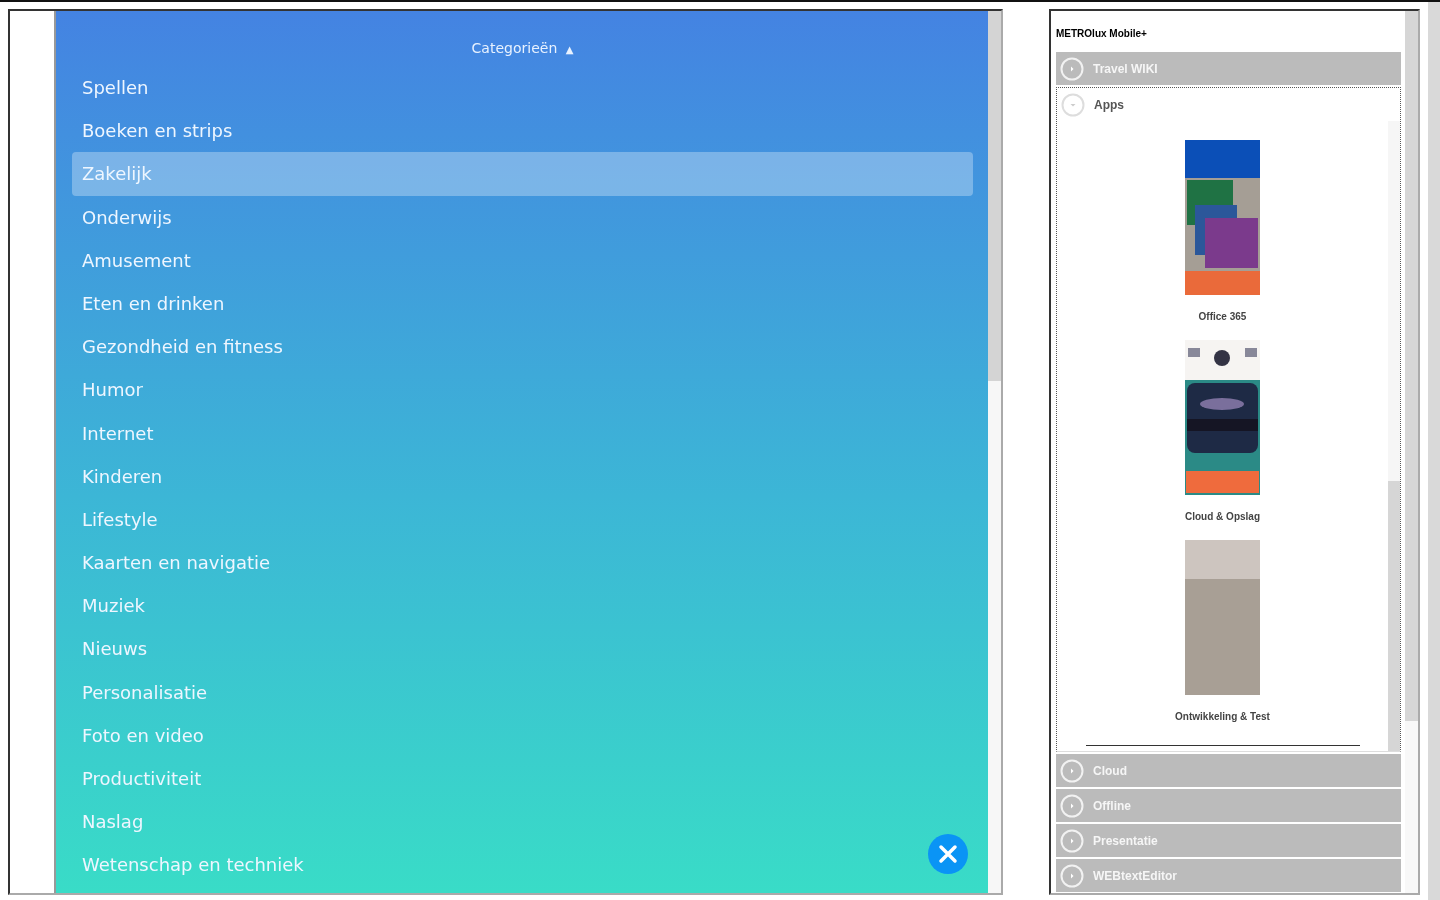 Image resolution: width=1440 pixels, height=900 pixels. What do you see at coordinates (1110, 770) in the screenshot?
I see `section-title: Cloud` at bounding box center [1110, 770].